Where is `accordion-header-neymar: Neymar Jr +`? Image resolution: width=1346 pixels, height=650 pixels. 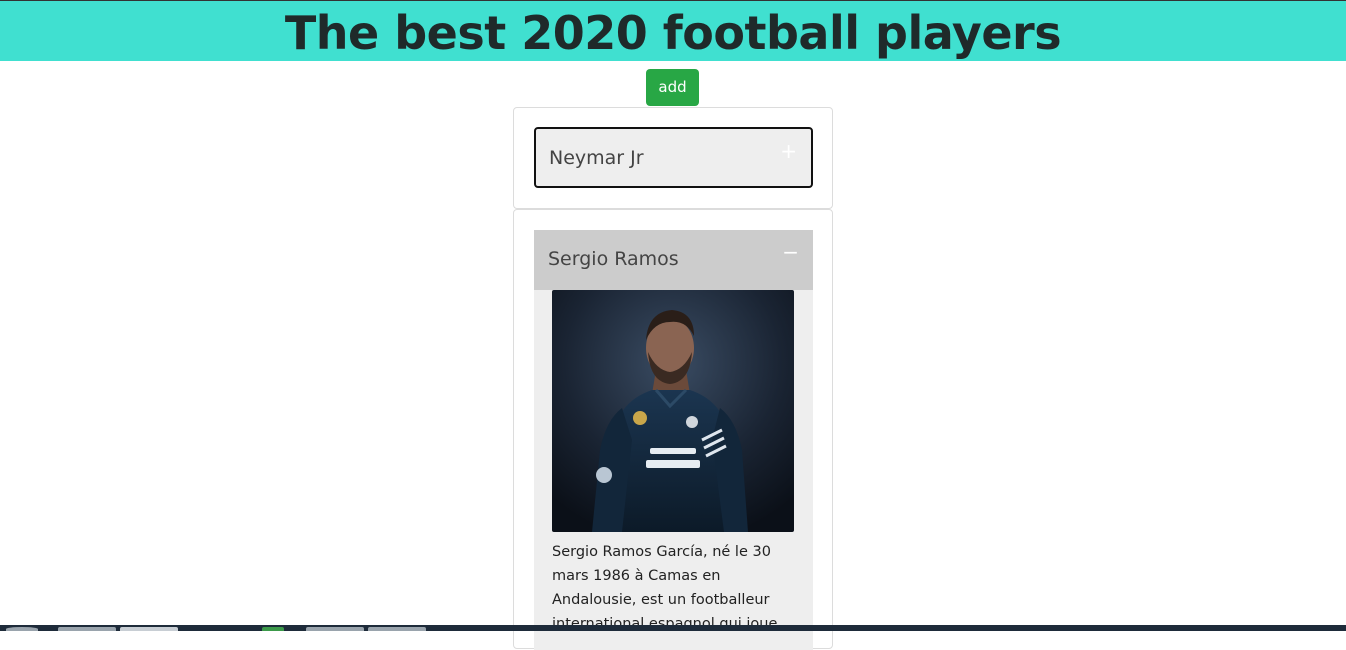
accordion-header-neymar: Neymar Jr + is located at coordinates (673, 157).